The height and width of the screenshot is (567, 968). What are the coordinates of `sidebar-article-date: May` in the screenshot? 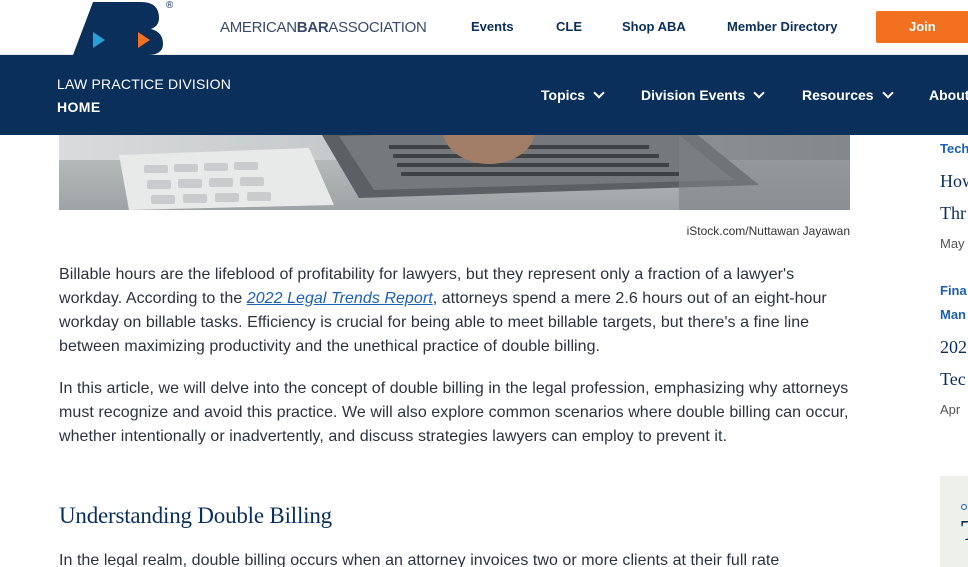 It's located at (952, 243).